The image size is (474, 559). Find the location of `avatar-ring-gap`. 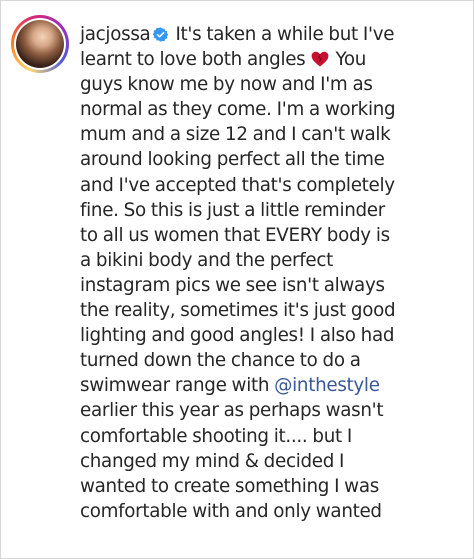

avatar-ring-gap is located at coordinates (40, 44).